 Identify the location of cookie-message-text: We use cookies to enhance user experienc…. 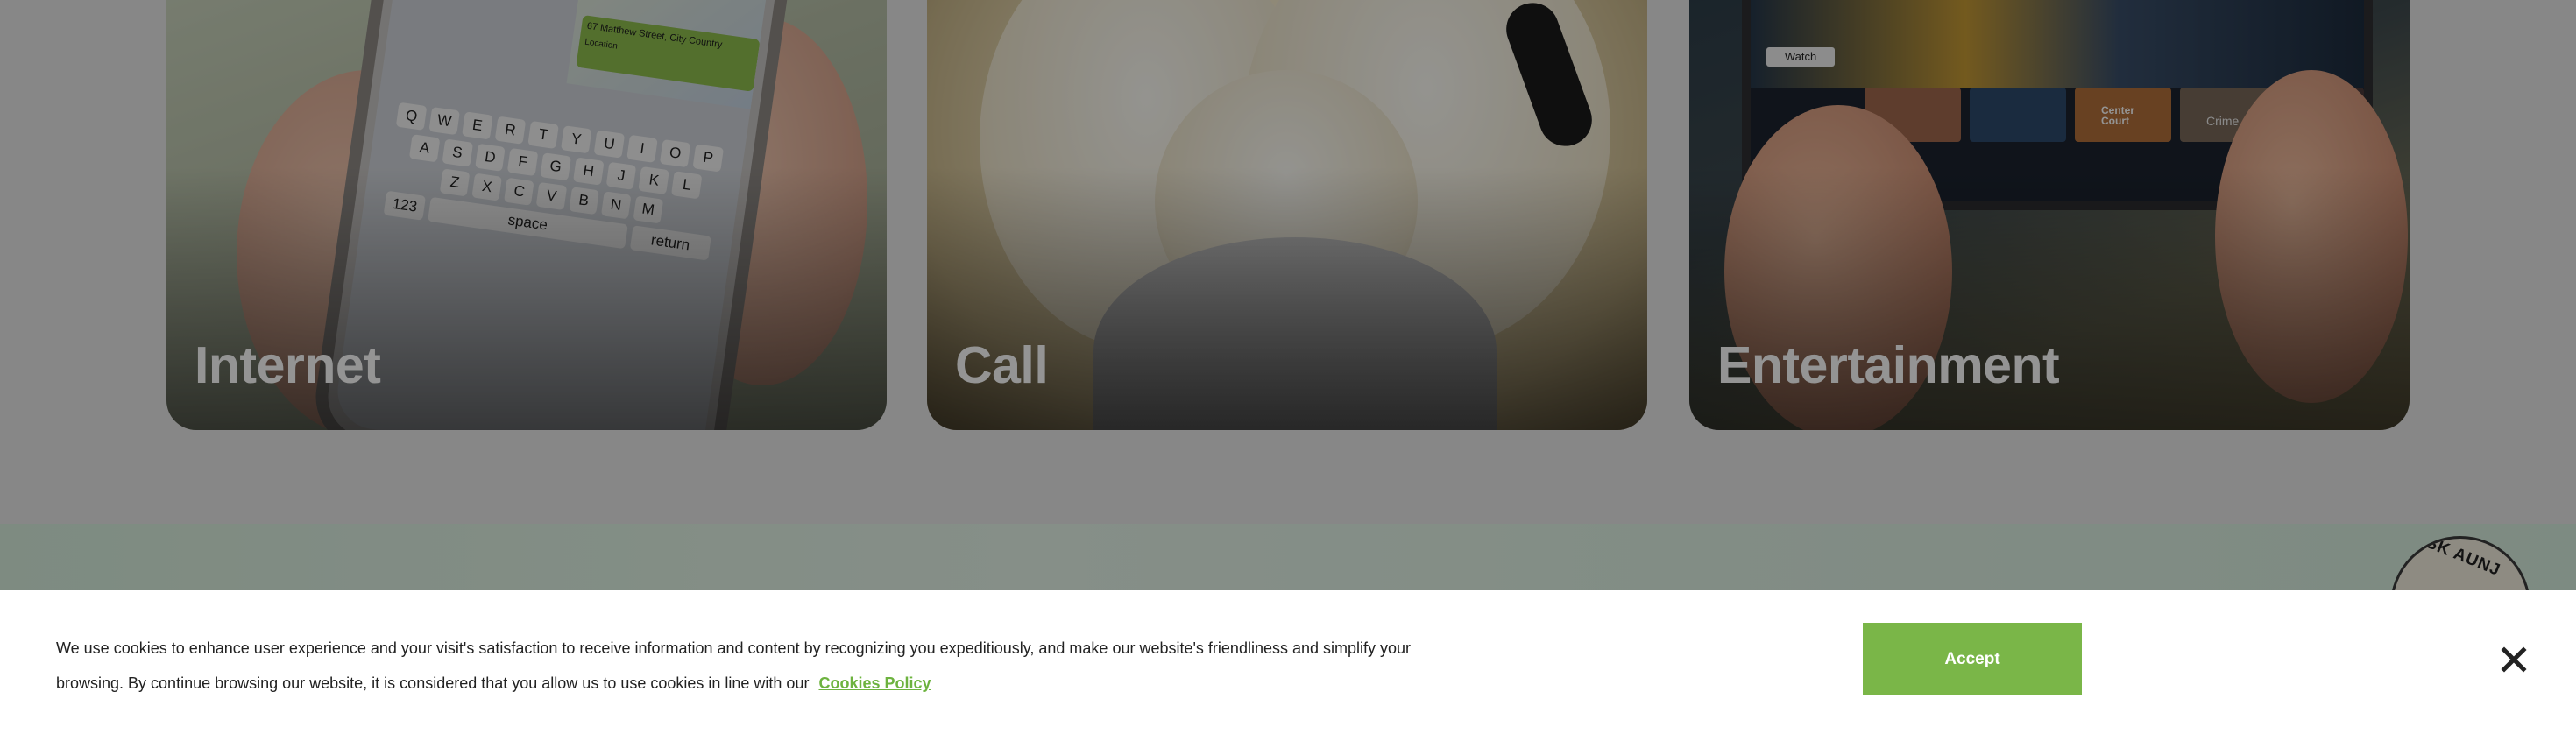
(734, 665).